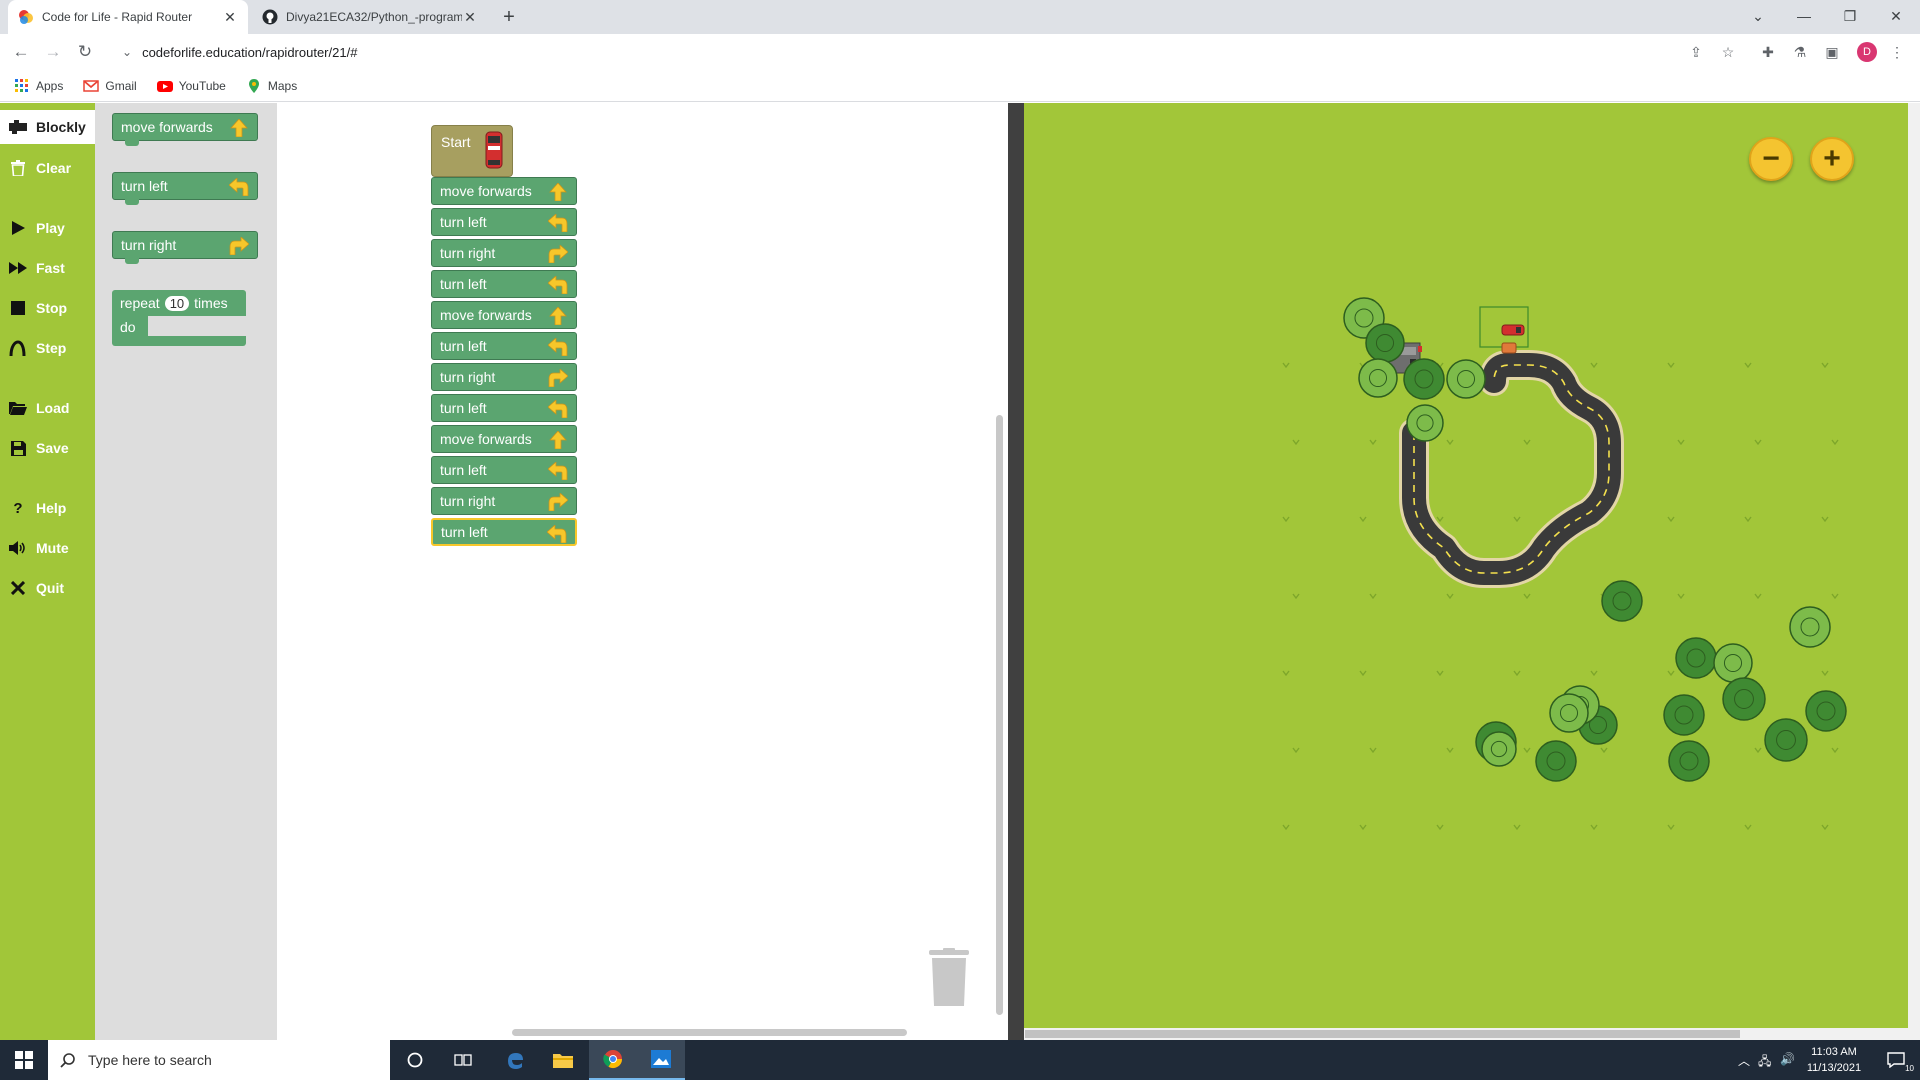 This screenshot has width=1920, height=1080. I want to click on sidebar-item-load: Load, so click(47, 408).